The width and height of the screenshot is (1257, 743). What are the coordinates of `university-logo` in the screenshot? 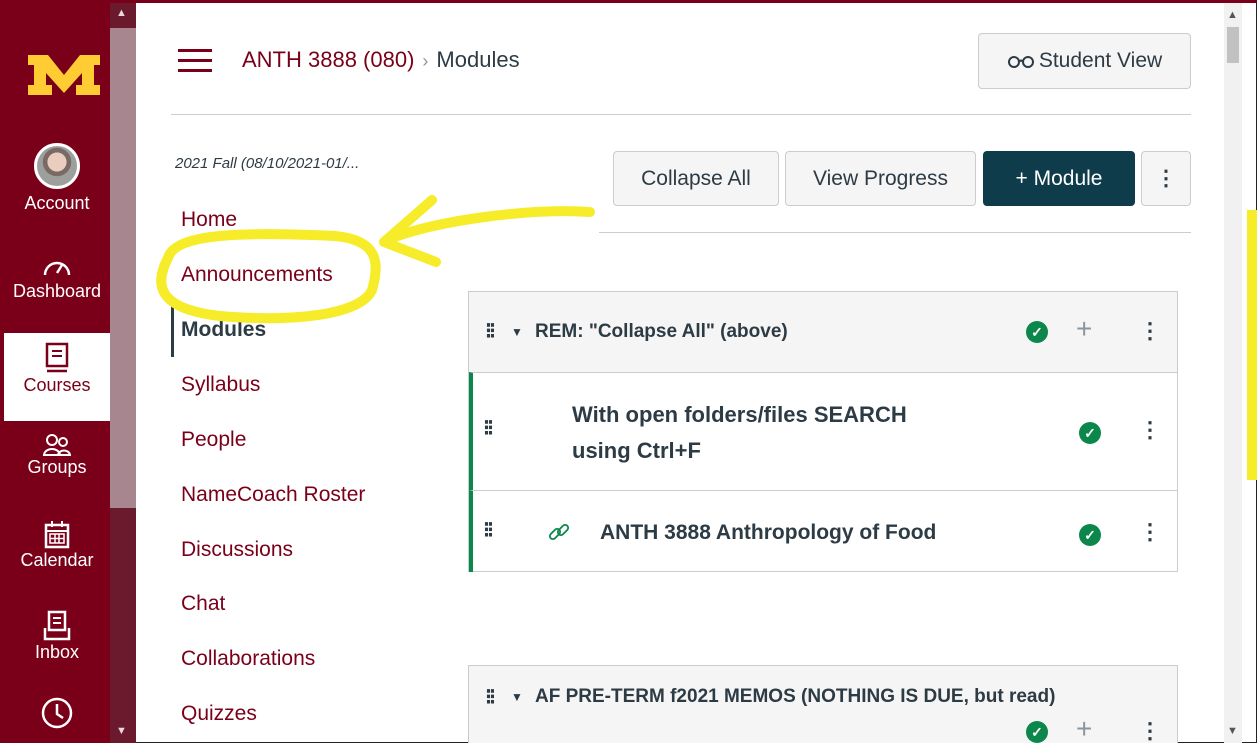 It's located at (64, 75).